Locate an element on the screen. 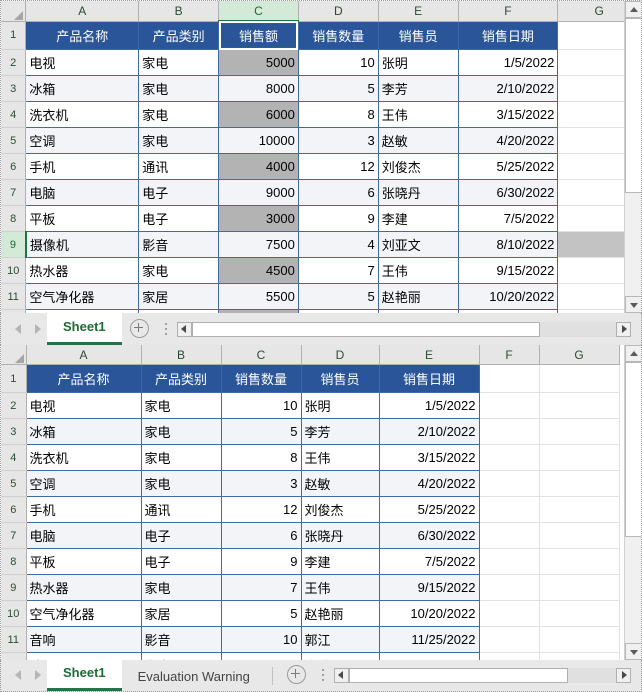  cell-amount-2: 5000 is located at coordinates (258, 62).